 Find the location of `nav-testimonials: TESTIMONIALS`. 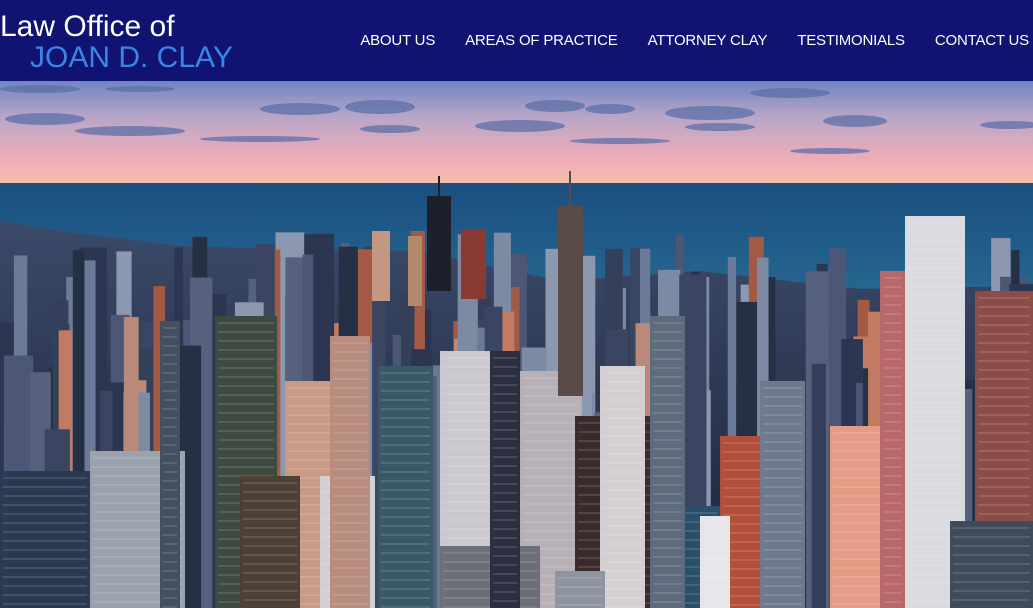

nav-testimonials: TESTIMONIALS is located at coordinates (851, 40).